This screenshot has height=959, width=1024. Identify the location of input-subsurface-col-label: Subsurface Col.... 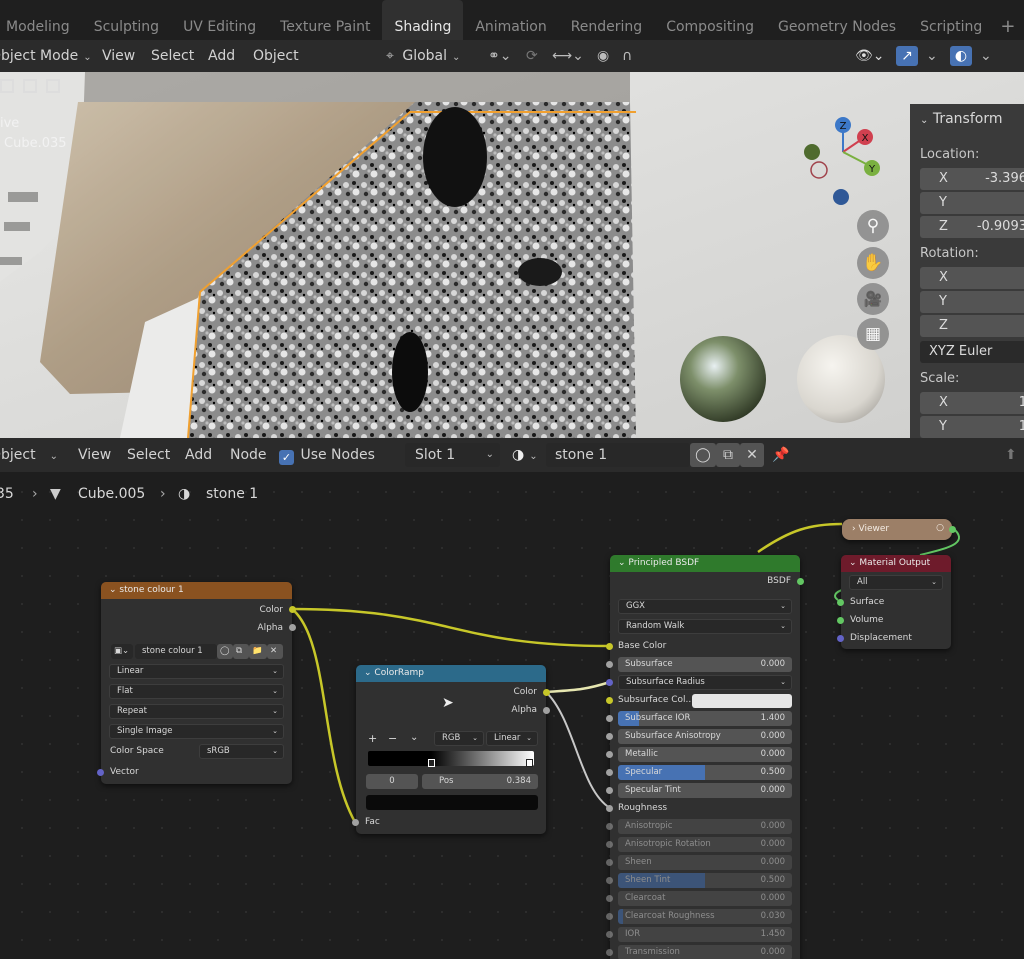
(656, 700).